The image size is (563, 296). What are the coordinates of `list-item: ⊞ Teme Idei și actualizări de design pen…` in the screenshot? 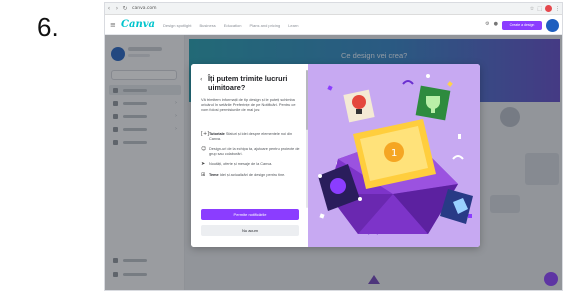 It's located at (252, 174).